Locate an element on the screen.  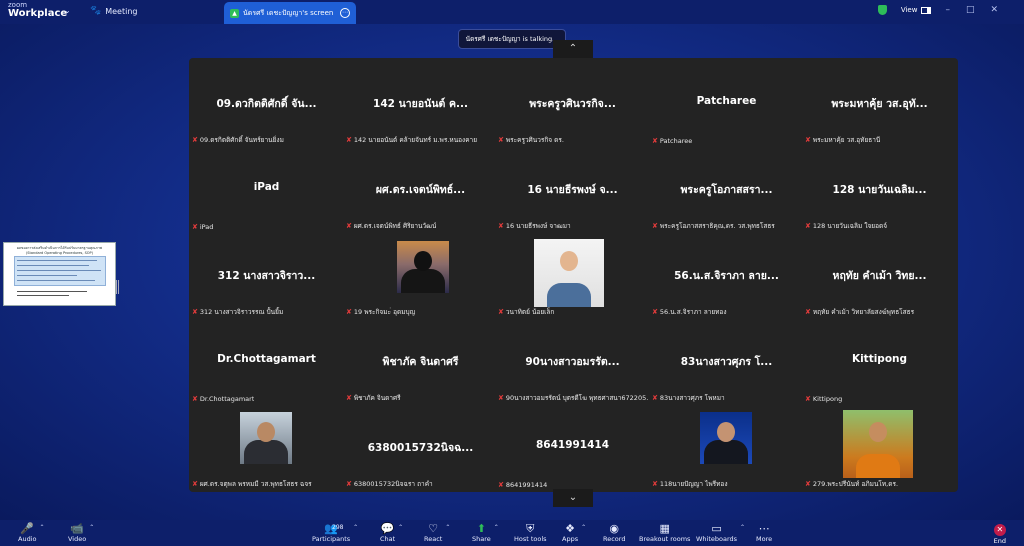
heart-icon: ♡ is located at coordinates (433, 528).